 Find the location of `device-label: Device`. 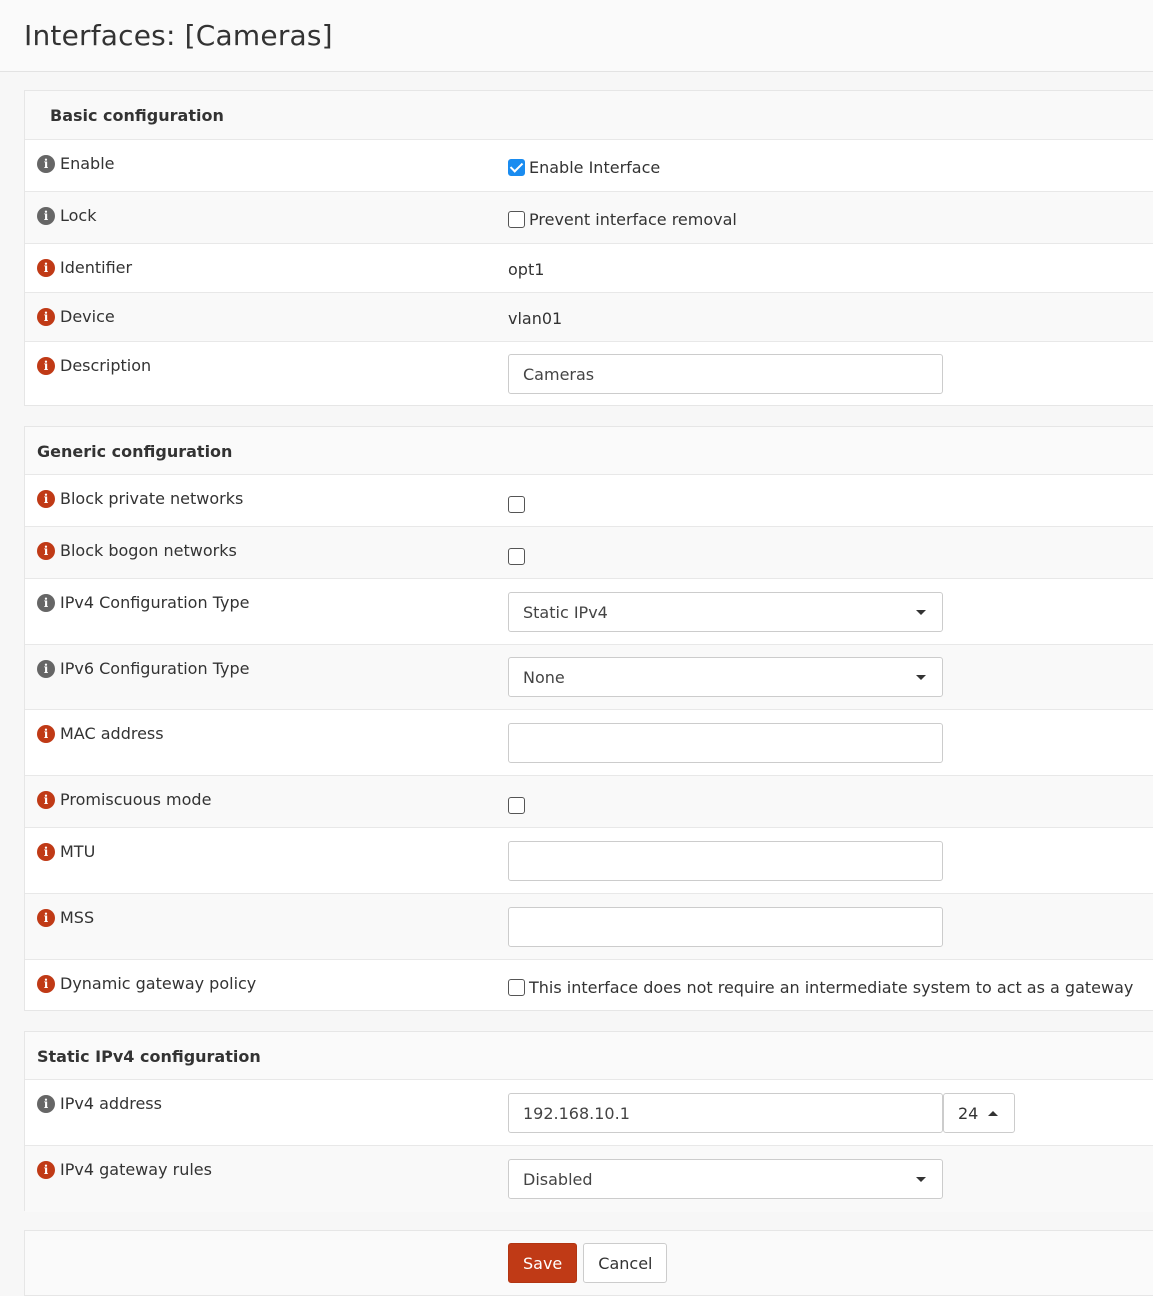

device-label: Device is located at coordinates (87, 316).